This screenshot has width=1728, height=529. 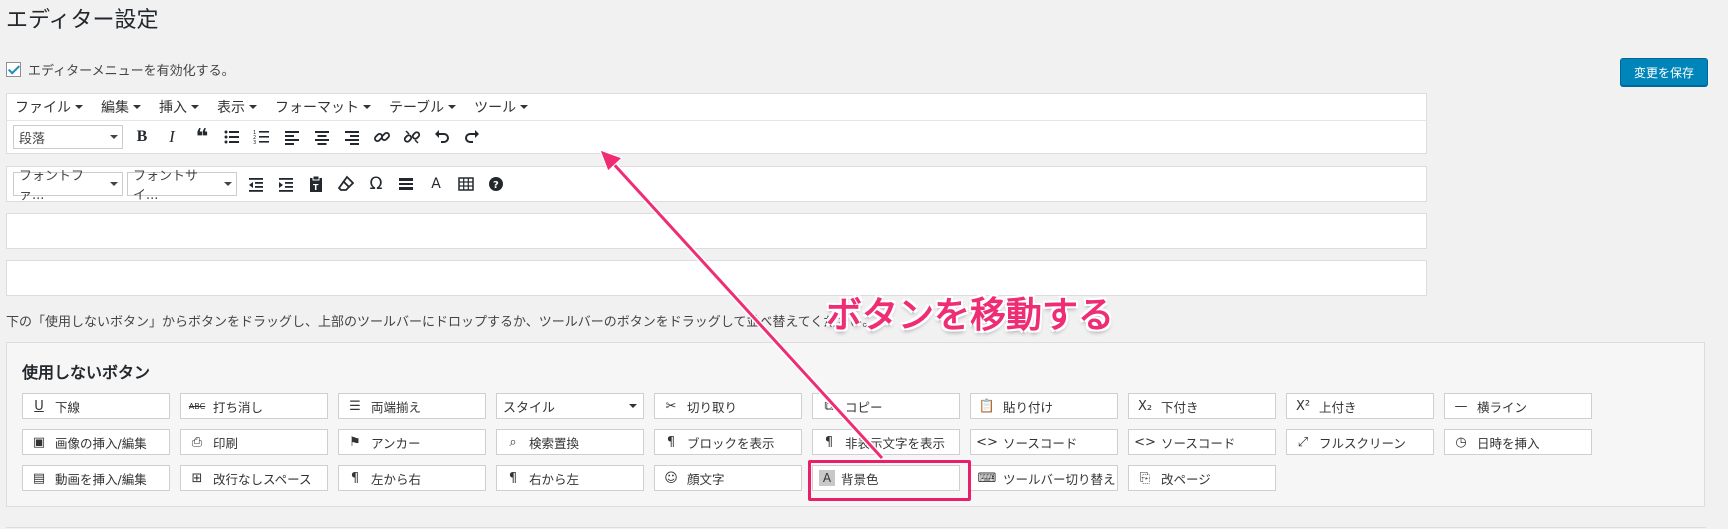 What do you see at coordinates (970, 315) in the screenshot?
I see `annotation-label: ボタンを移動する` at bounding box center [970, 315].